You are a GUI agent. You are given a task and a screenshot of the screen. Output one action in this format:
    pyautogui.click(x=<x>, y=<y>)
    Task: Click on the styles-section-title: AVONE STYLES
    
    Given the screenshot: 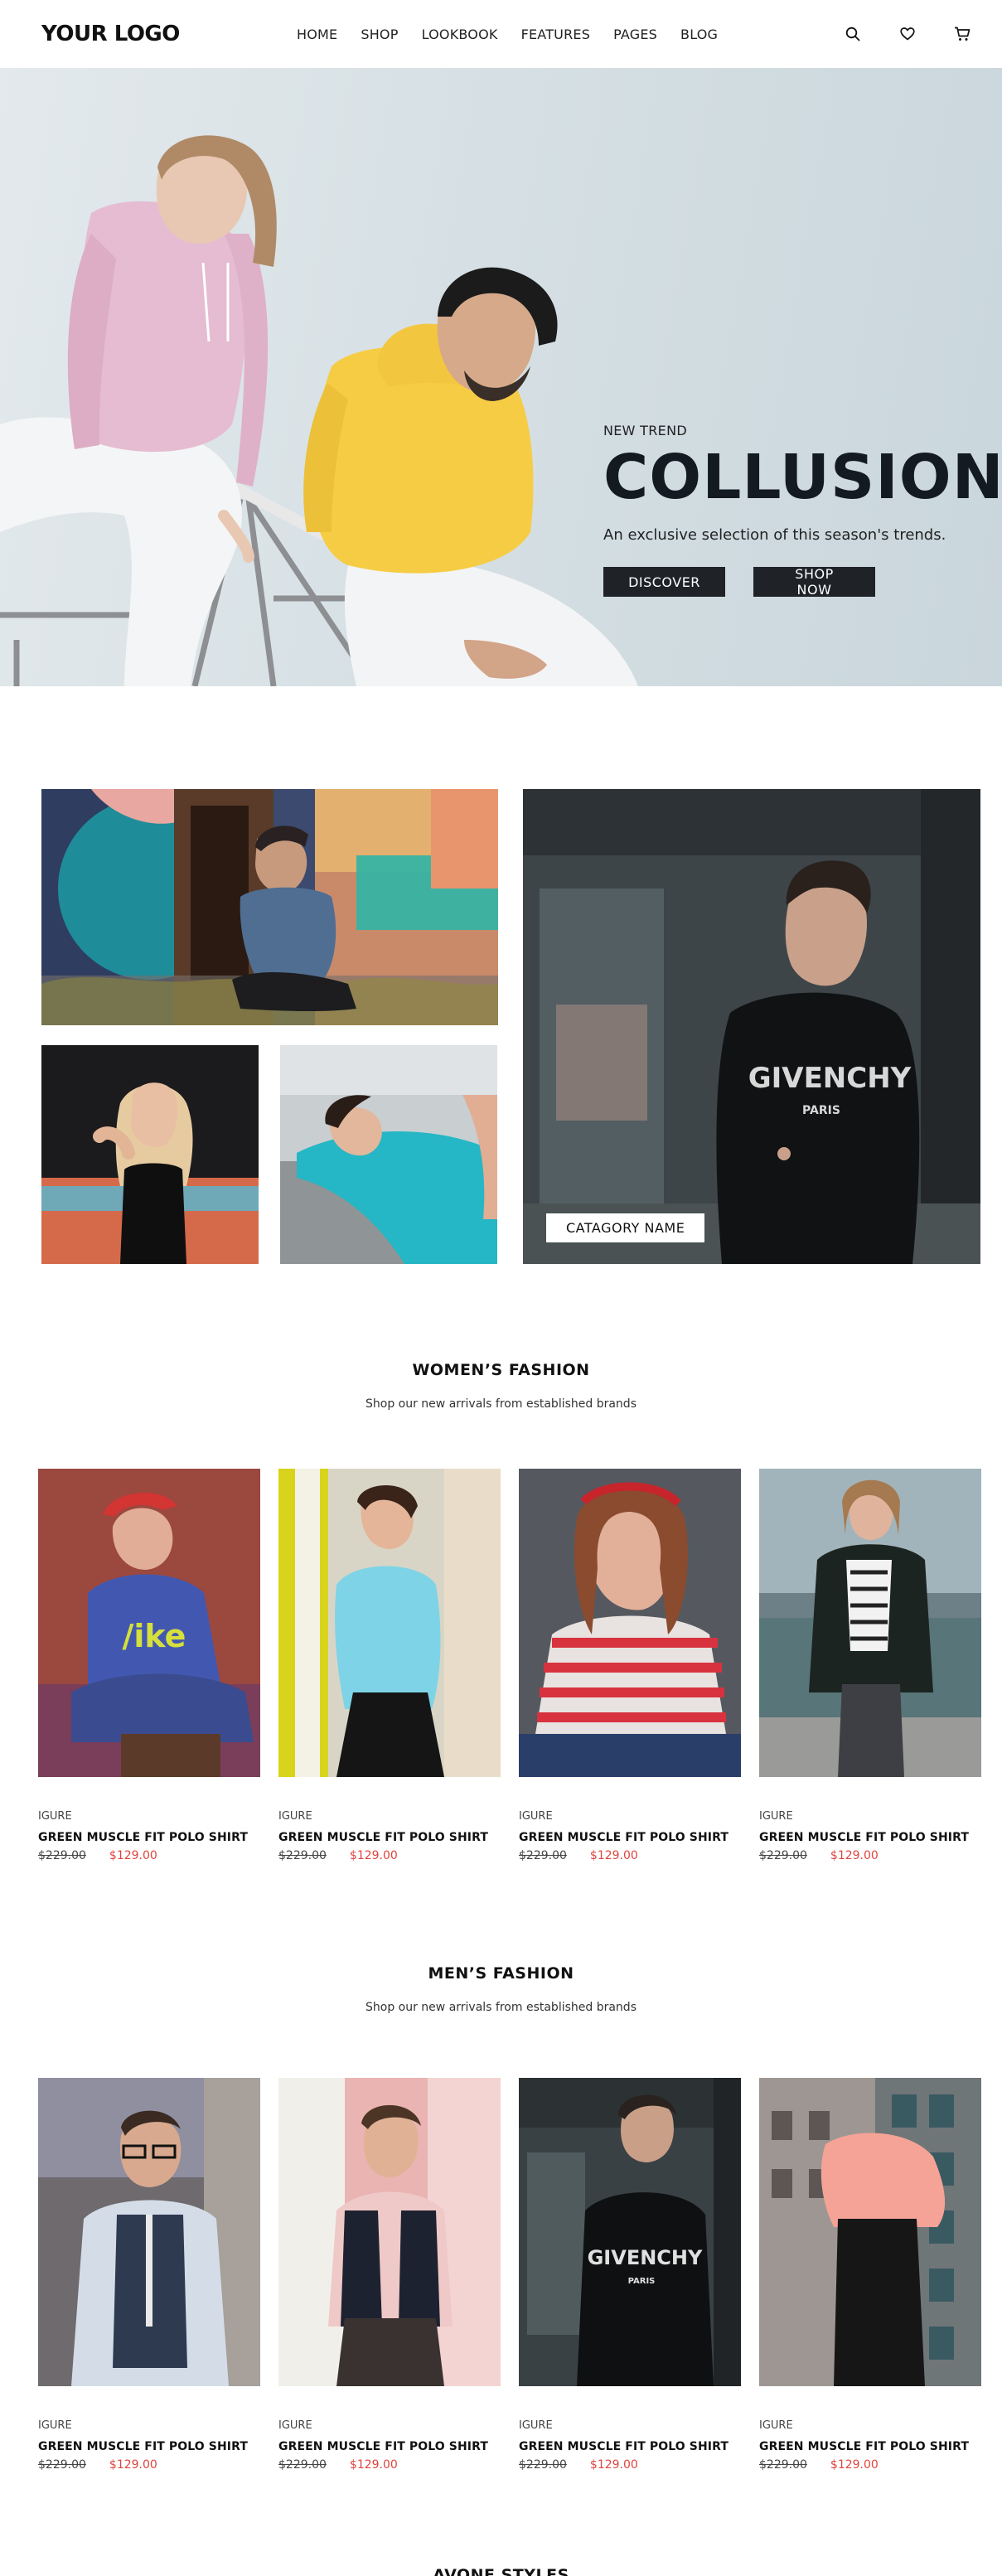 What is the action you would take?
    pyautogui.click(x=501, y=2571)
    